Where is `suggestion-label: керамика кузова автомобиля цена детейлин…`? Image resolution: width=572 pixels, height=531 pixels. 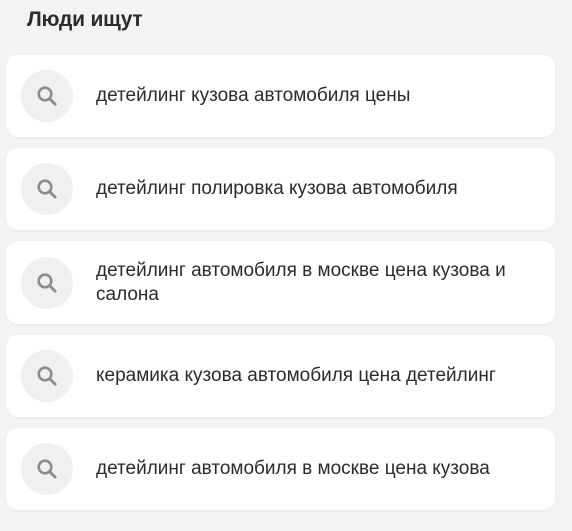
suggestion-label: керамика кузова автомобиля цена детейлин… is located at coordinates (296, 375).